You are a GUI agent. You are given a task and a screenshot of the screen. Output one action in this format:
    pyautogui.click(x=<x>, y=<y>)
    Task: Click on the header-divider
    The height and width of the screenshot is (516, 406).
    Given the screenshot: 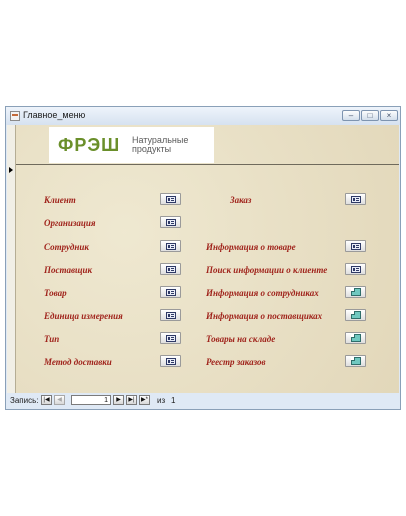 What is the action you would take?
    pyautogui.click(x=207, y=164)
    